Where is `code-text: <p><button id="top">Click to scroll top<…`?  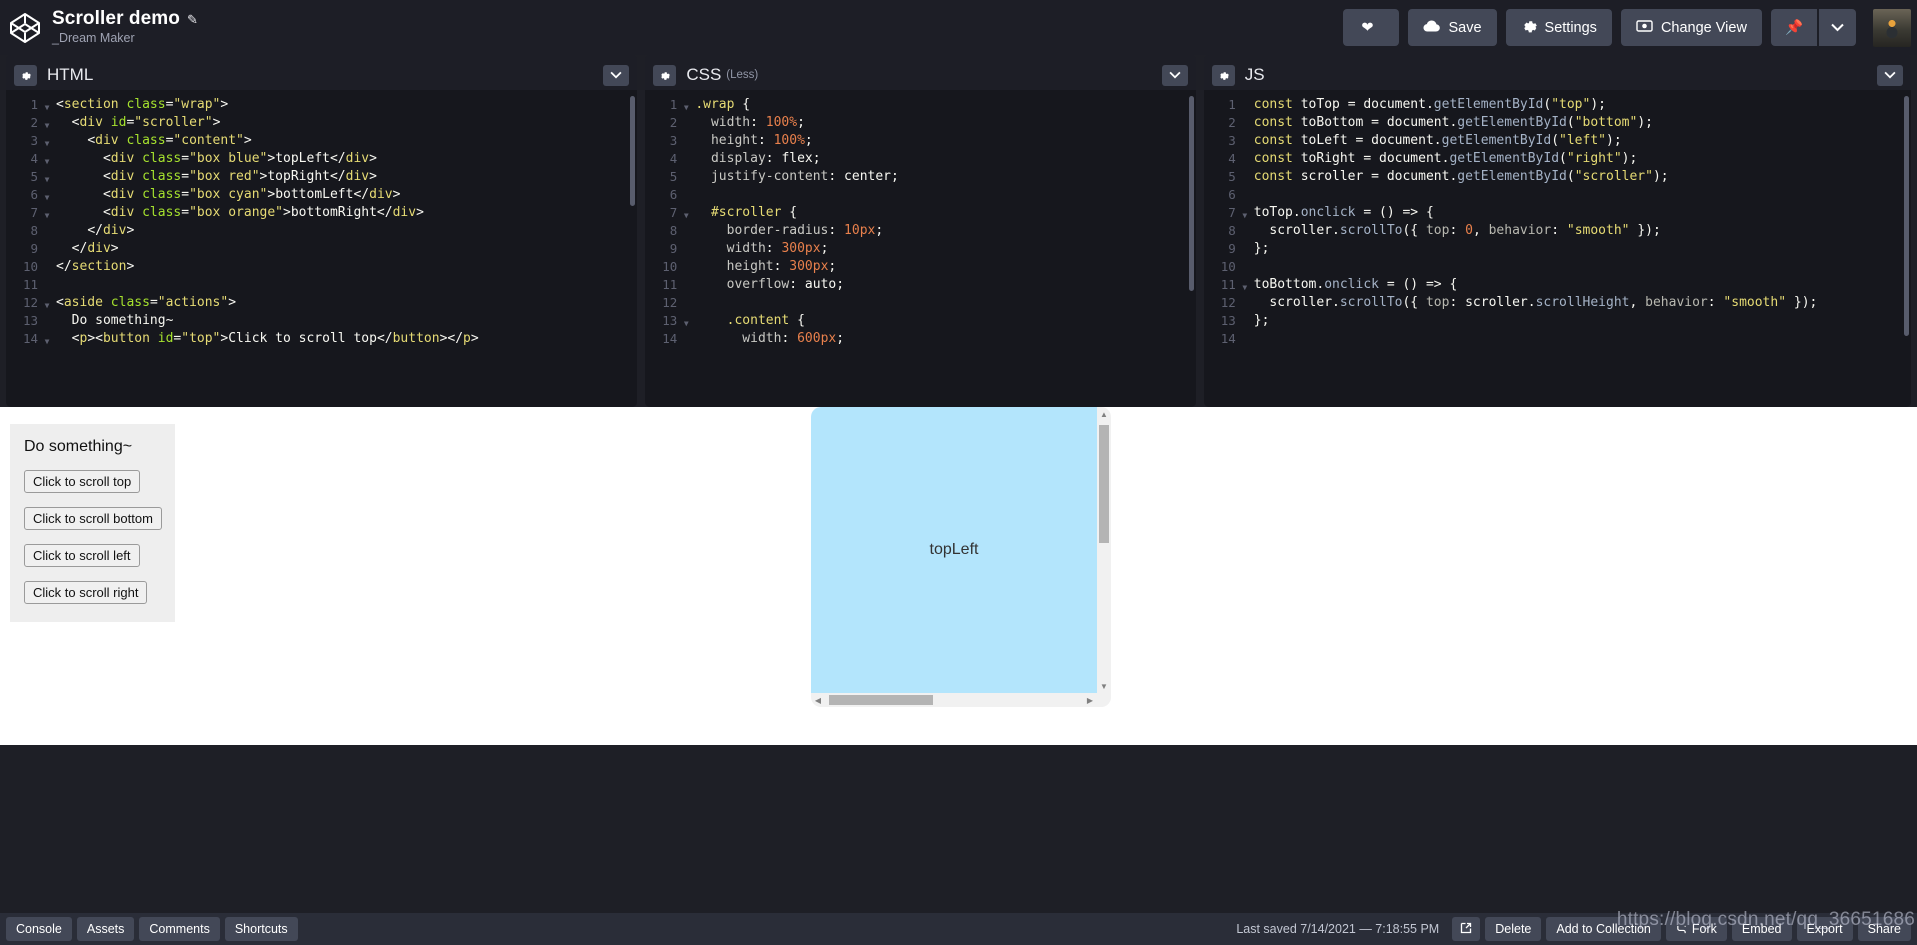 code-text: <p><button id="top">Click to scroll top<… is located at coordinates (275, 338).